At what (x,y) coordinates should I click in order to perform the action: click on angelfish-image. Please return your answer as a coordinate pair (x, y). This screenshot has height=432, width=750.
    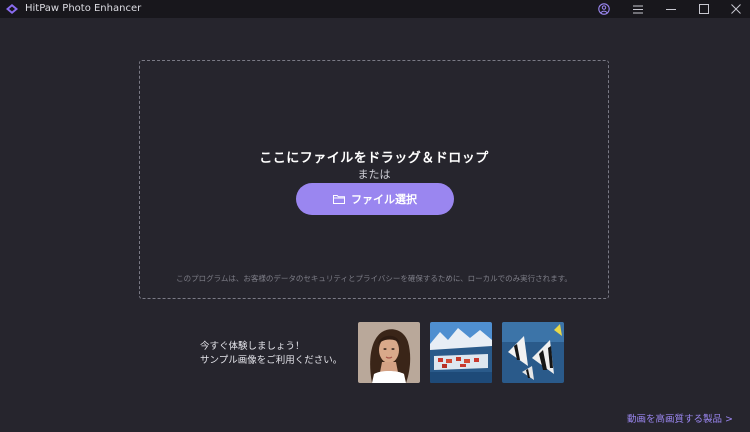
    Looking at the image, I should click on (533, 352).